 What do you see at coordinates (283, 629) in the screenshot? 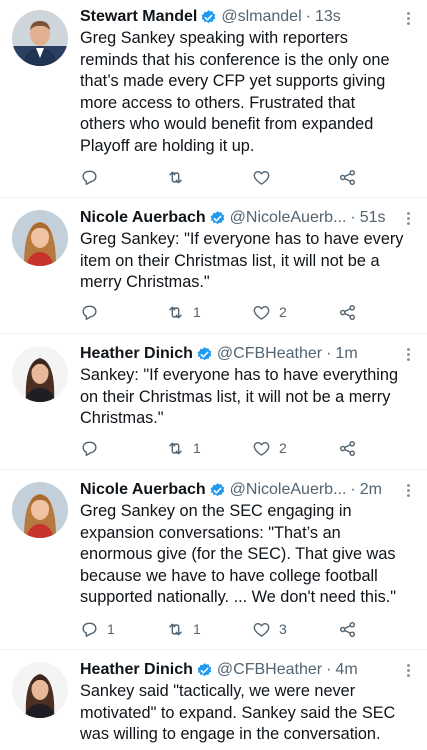
I see `like-count: 3` at bounding box center [283, 629].